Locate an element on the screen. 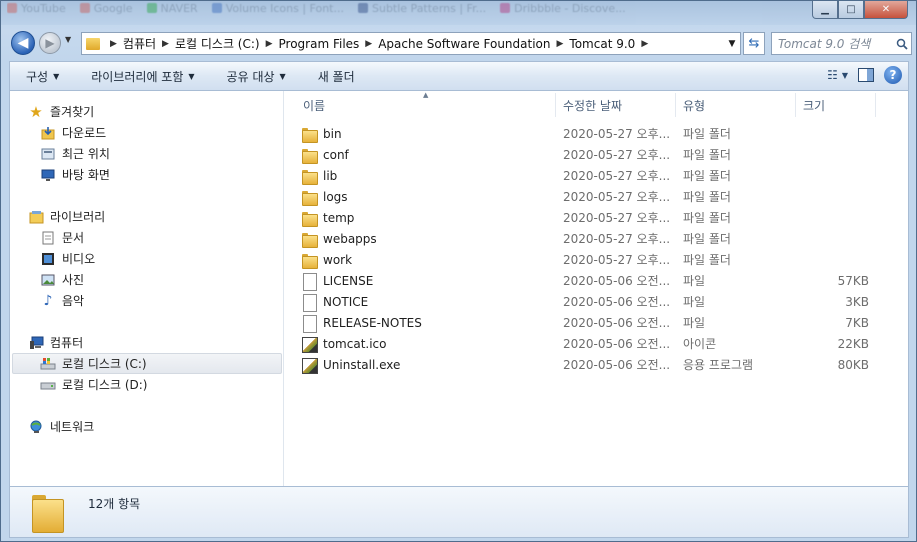  share-with-menu: 공유 대상 ▼ is located at coordinates (256, 76).